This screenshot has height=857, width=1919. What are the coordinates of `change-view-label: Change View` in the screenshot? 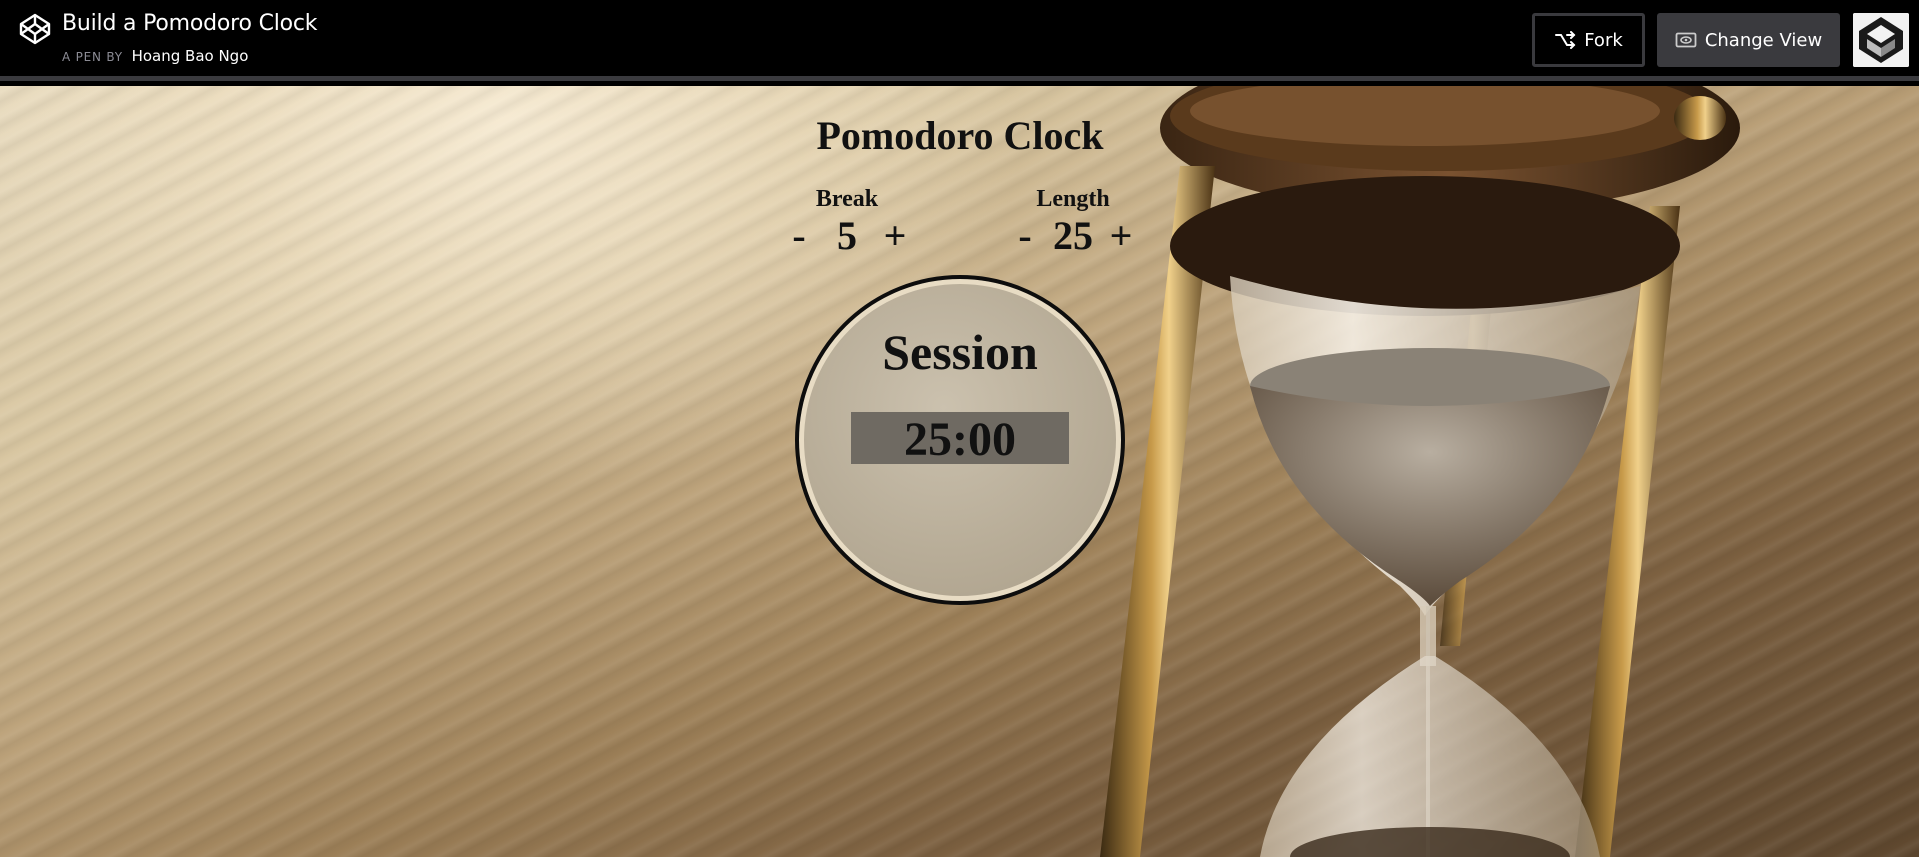 It's located at (1763, 40).